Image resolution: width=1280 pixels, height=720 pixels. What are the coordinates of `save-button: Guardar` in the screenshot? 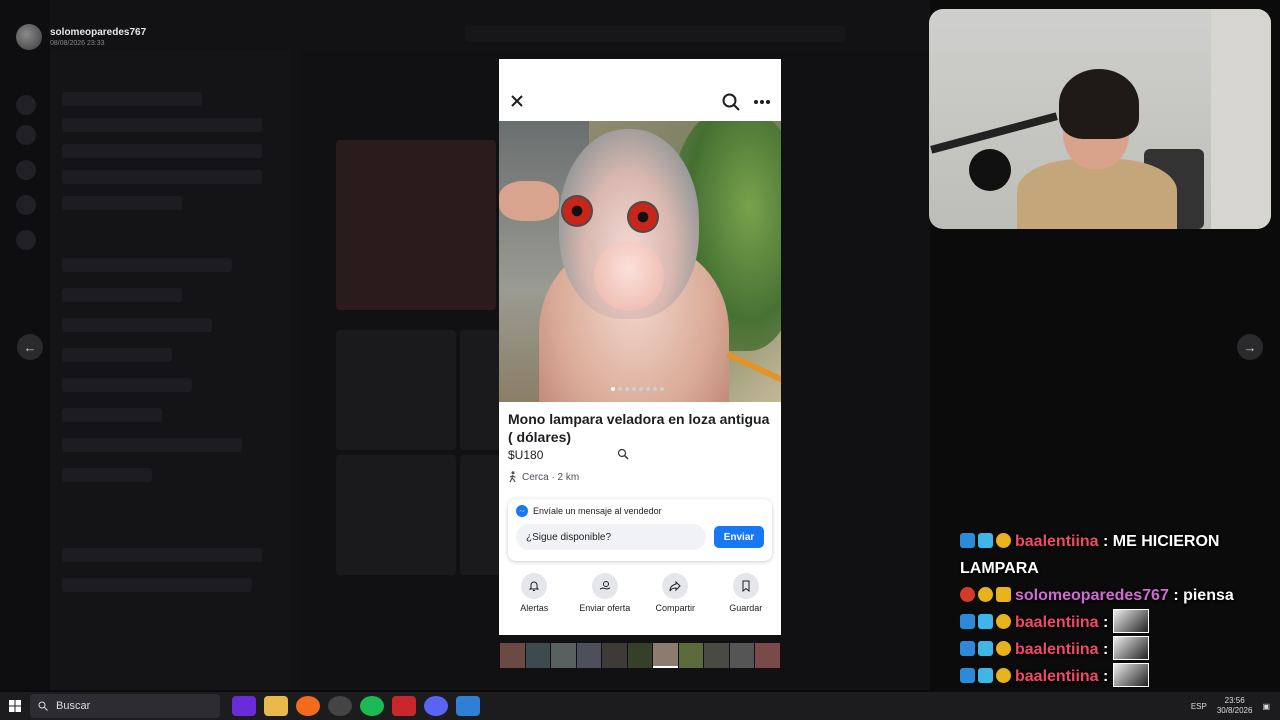 It's located at (746, 601).